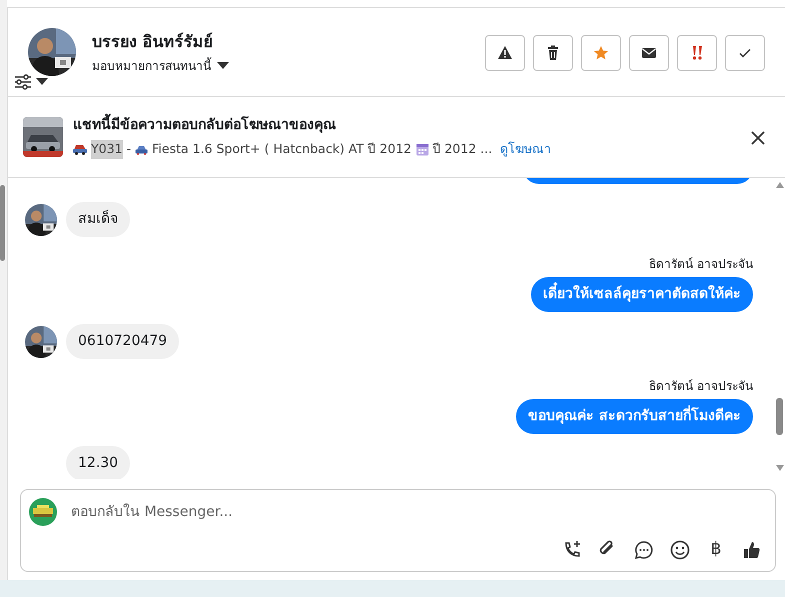 The image size is (785, 597). I want to click on ad-code: Y031, so click(106, 149).